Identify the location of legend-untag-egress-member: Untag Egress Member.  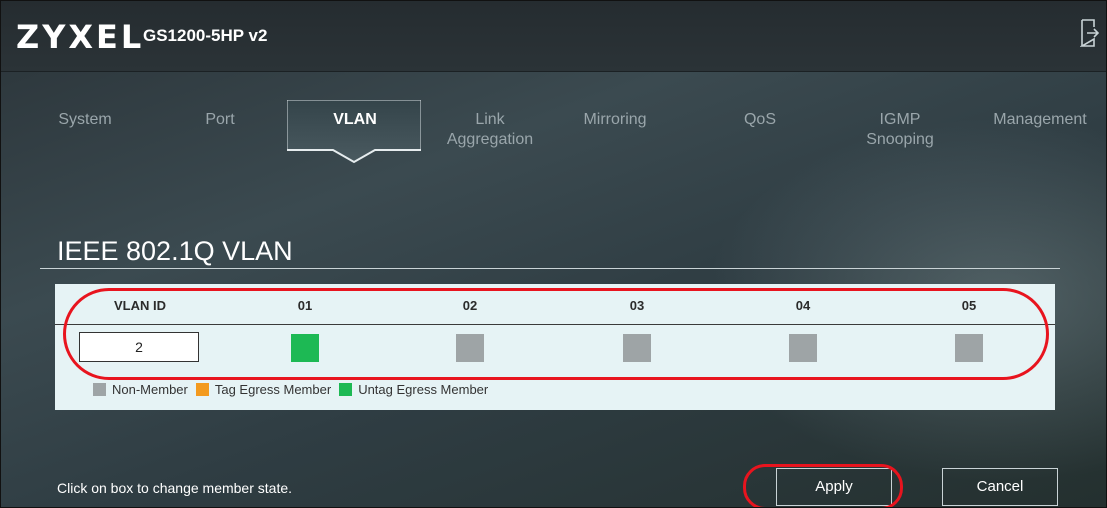
(413, 389).